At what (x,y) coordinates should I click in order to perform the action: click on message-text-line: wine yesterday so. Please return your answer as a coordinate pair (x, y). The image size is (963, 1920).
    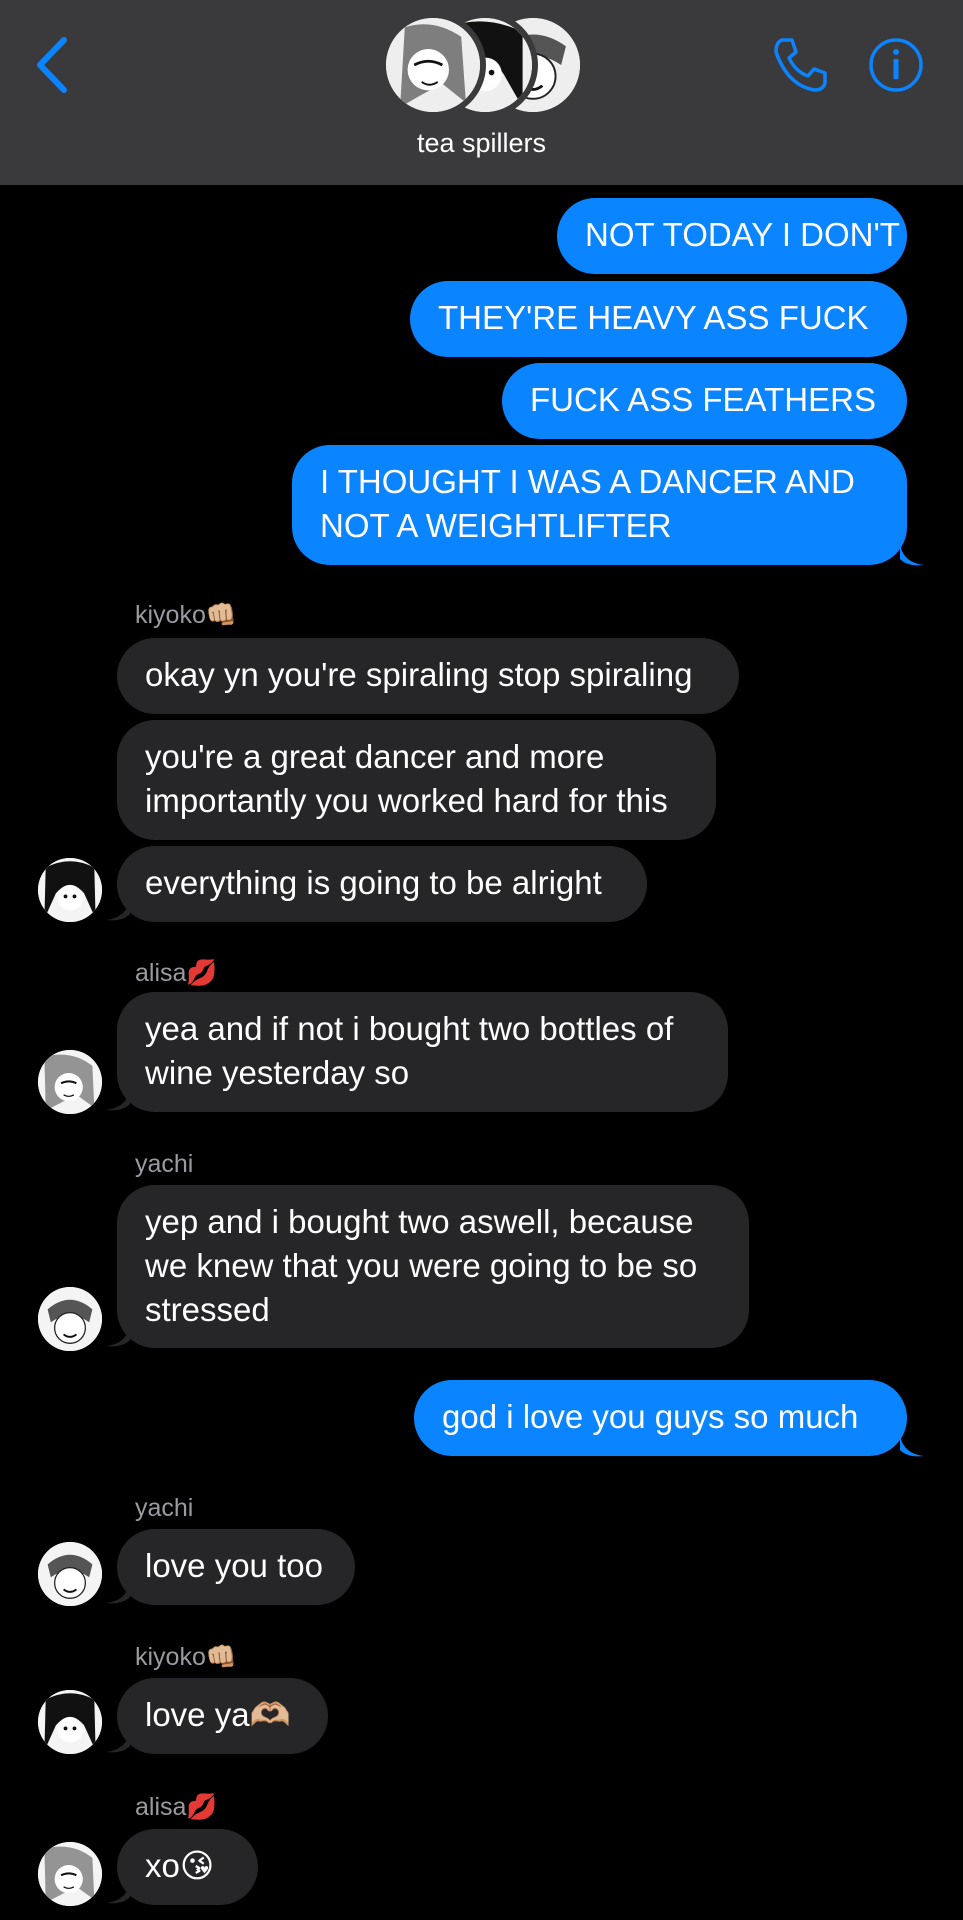
    Looking at the image, I should click on (277, 1072).